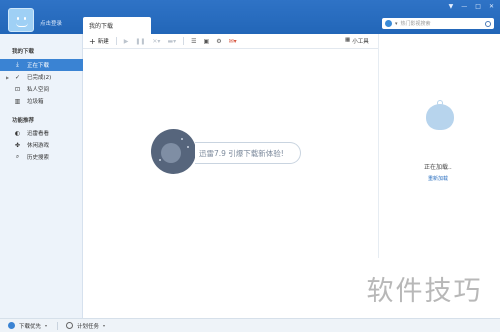 Image resolution: width=500 pixels, height=332 pixels. What do you see at coordinates (23, 121) in the screenshot?
I see `section-recommended-title: 功能推荐` at bounding box center [23, 121].